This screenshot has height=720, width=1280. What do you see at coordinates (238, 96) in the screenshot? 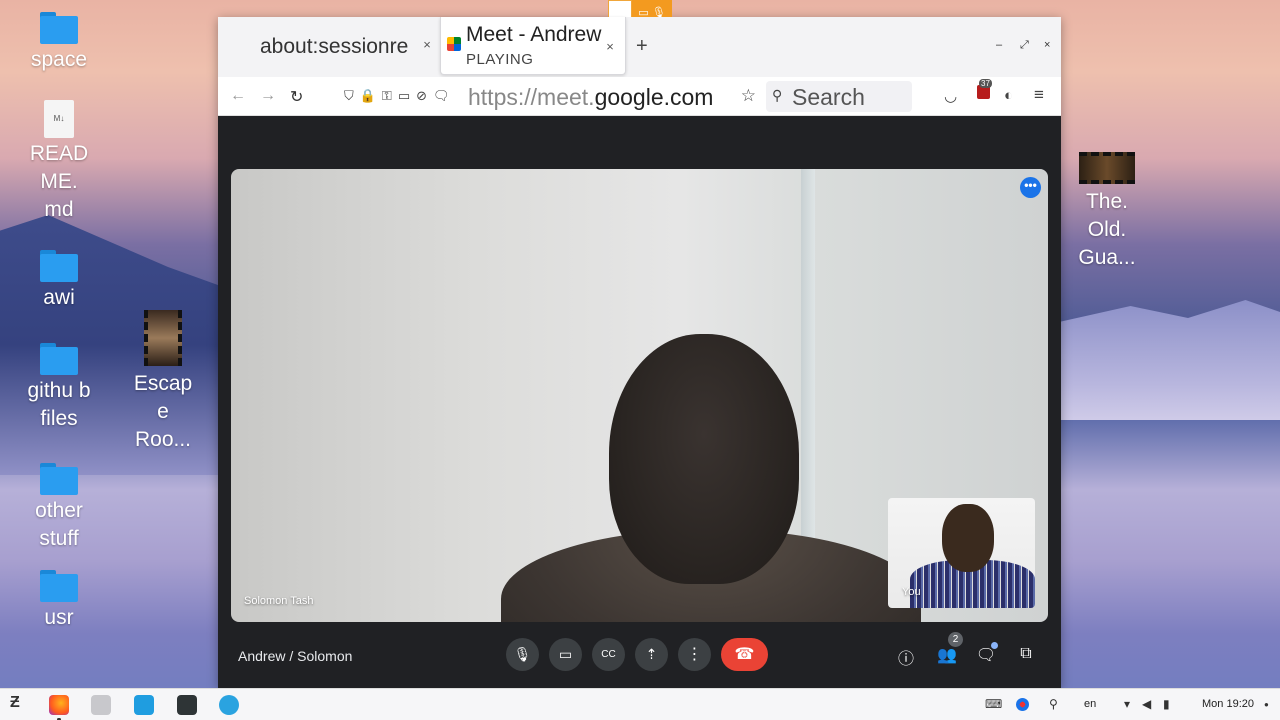
I see `back-button: ←` at bounding box center [238, 96].